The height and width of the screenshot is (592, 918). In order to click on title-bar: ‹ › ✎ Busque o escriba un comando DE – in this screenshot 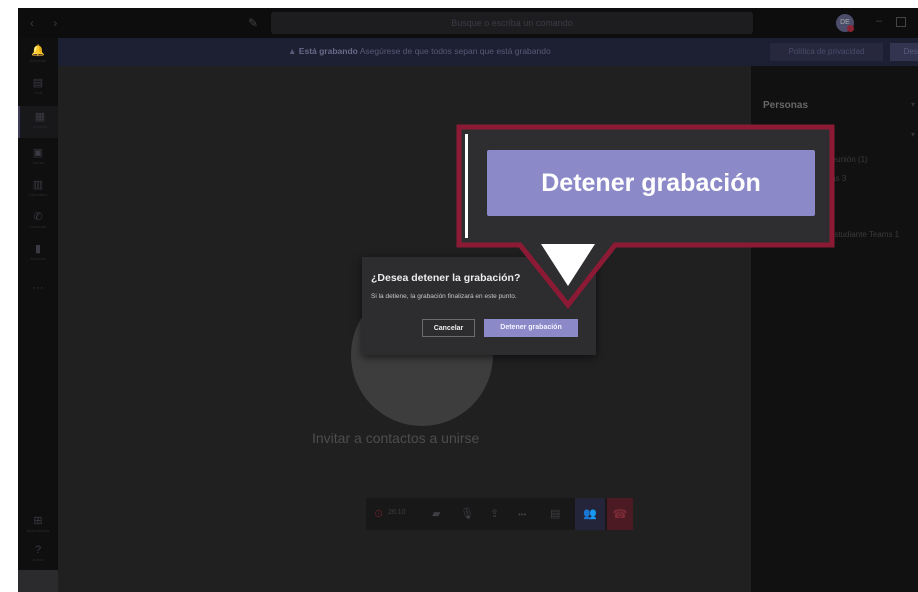, I will do `click(468, 23)`.